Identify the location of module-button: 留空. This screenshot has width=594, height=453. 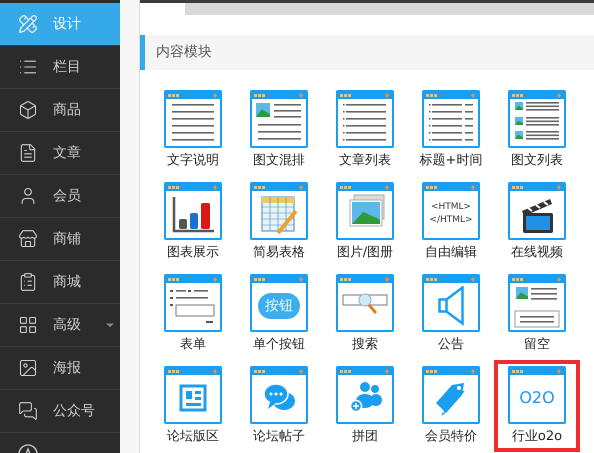
(537, 314).